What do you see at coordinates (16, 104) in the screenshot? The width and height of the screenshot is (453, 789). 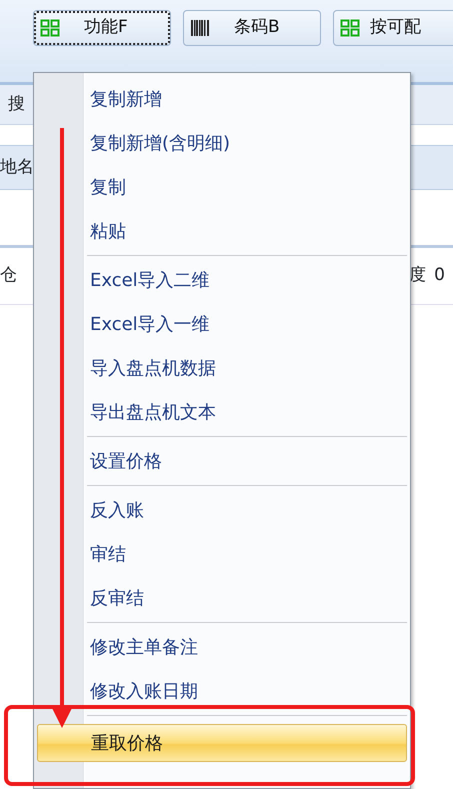 I see `search-label: 搜` at bounding box center [16, 104].